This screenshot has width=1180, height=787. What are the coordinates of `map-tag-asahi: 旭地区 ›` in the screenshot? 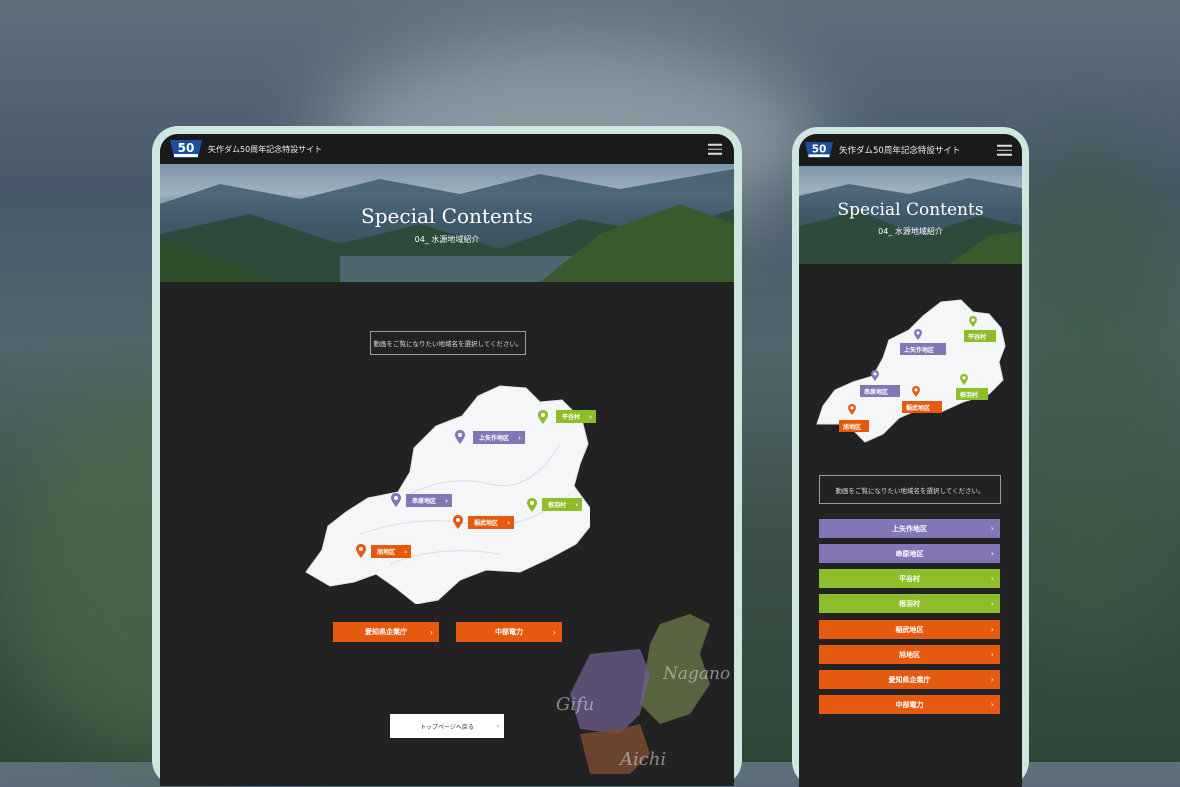 It's located at (391, 551).